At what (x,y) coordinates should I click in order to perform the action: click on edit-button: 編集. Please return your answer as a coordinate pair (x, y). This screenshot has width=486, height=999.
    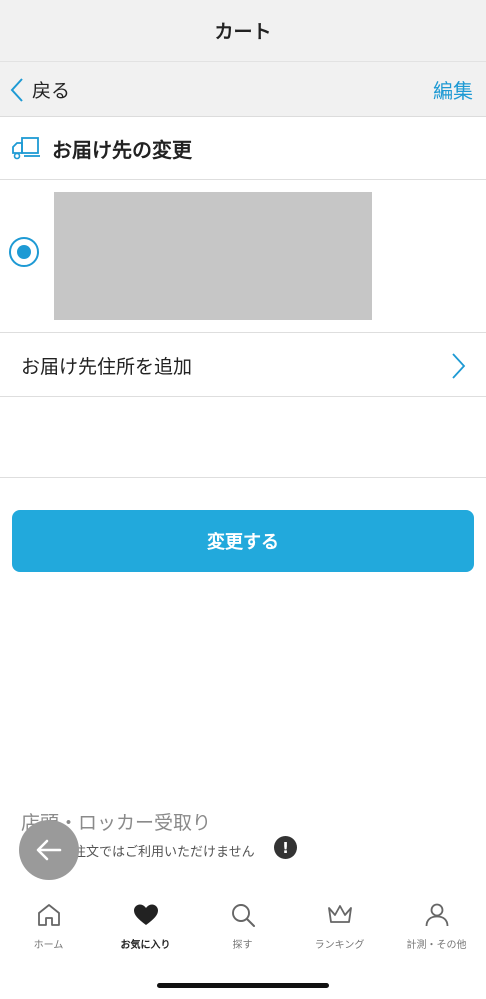
    Looking at the image, I should click on (453, 89).